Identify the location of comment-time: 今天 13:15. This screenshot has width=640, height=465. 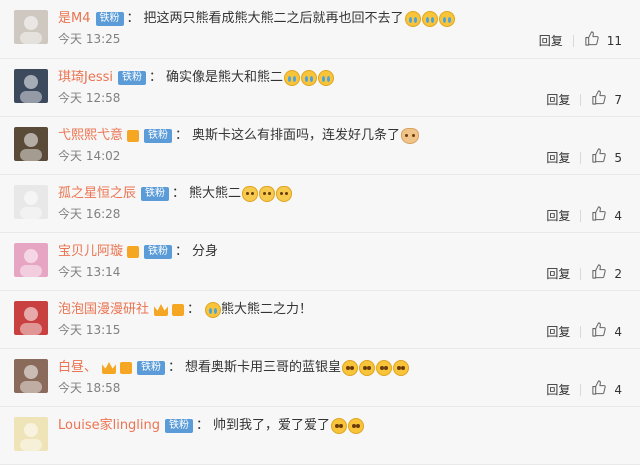
(89, 330).